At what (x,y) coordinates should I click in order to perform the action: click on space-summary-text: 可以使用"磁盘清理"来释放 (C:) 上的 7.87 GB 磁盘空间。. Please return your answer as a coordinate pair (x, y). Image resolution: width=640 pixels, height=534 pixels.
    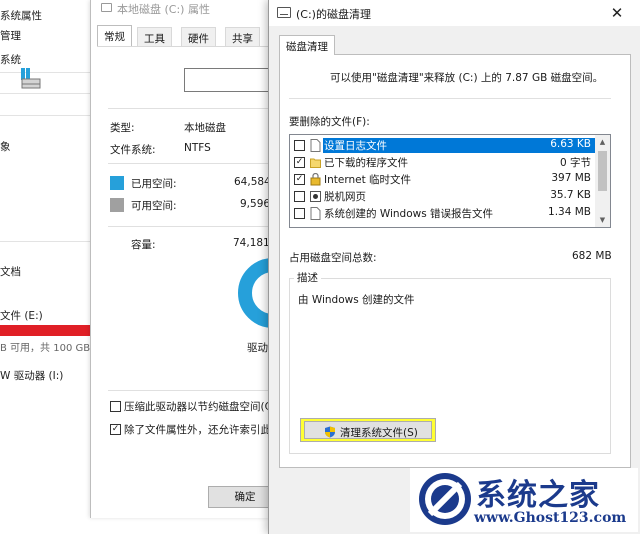
    Looking at the image, I should click on (467, 78).